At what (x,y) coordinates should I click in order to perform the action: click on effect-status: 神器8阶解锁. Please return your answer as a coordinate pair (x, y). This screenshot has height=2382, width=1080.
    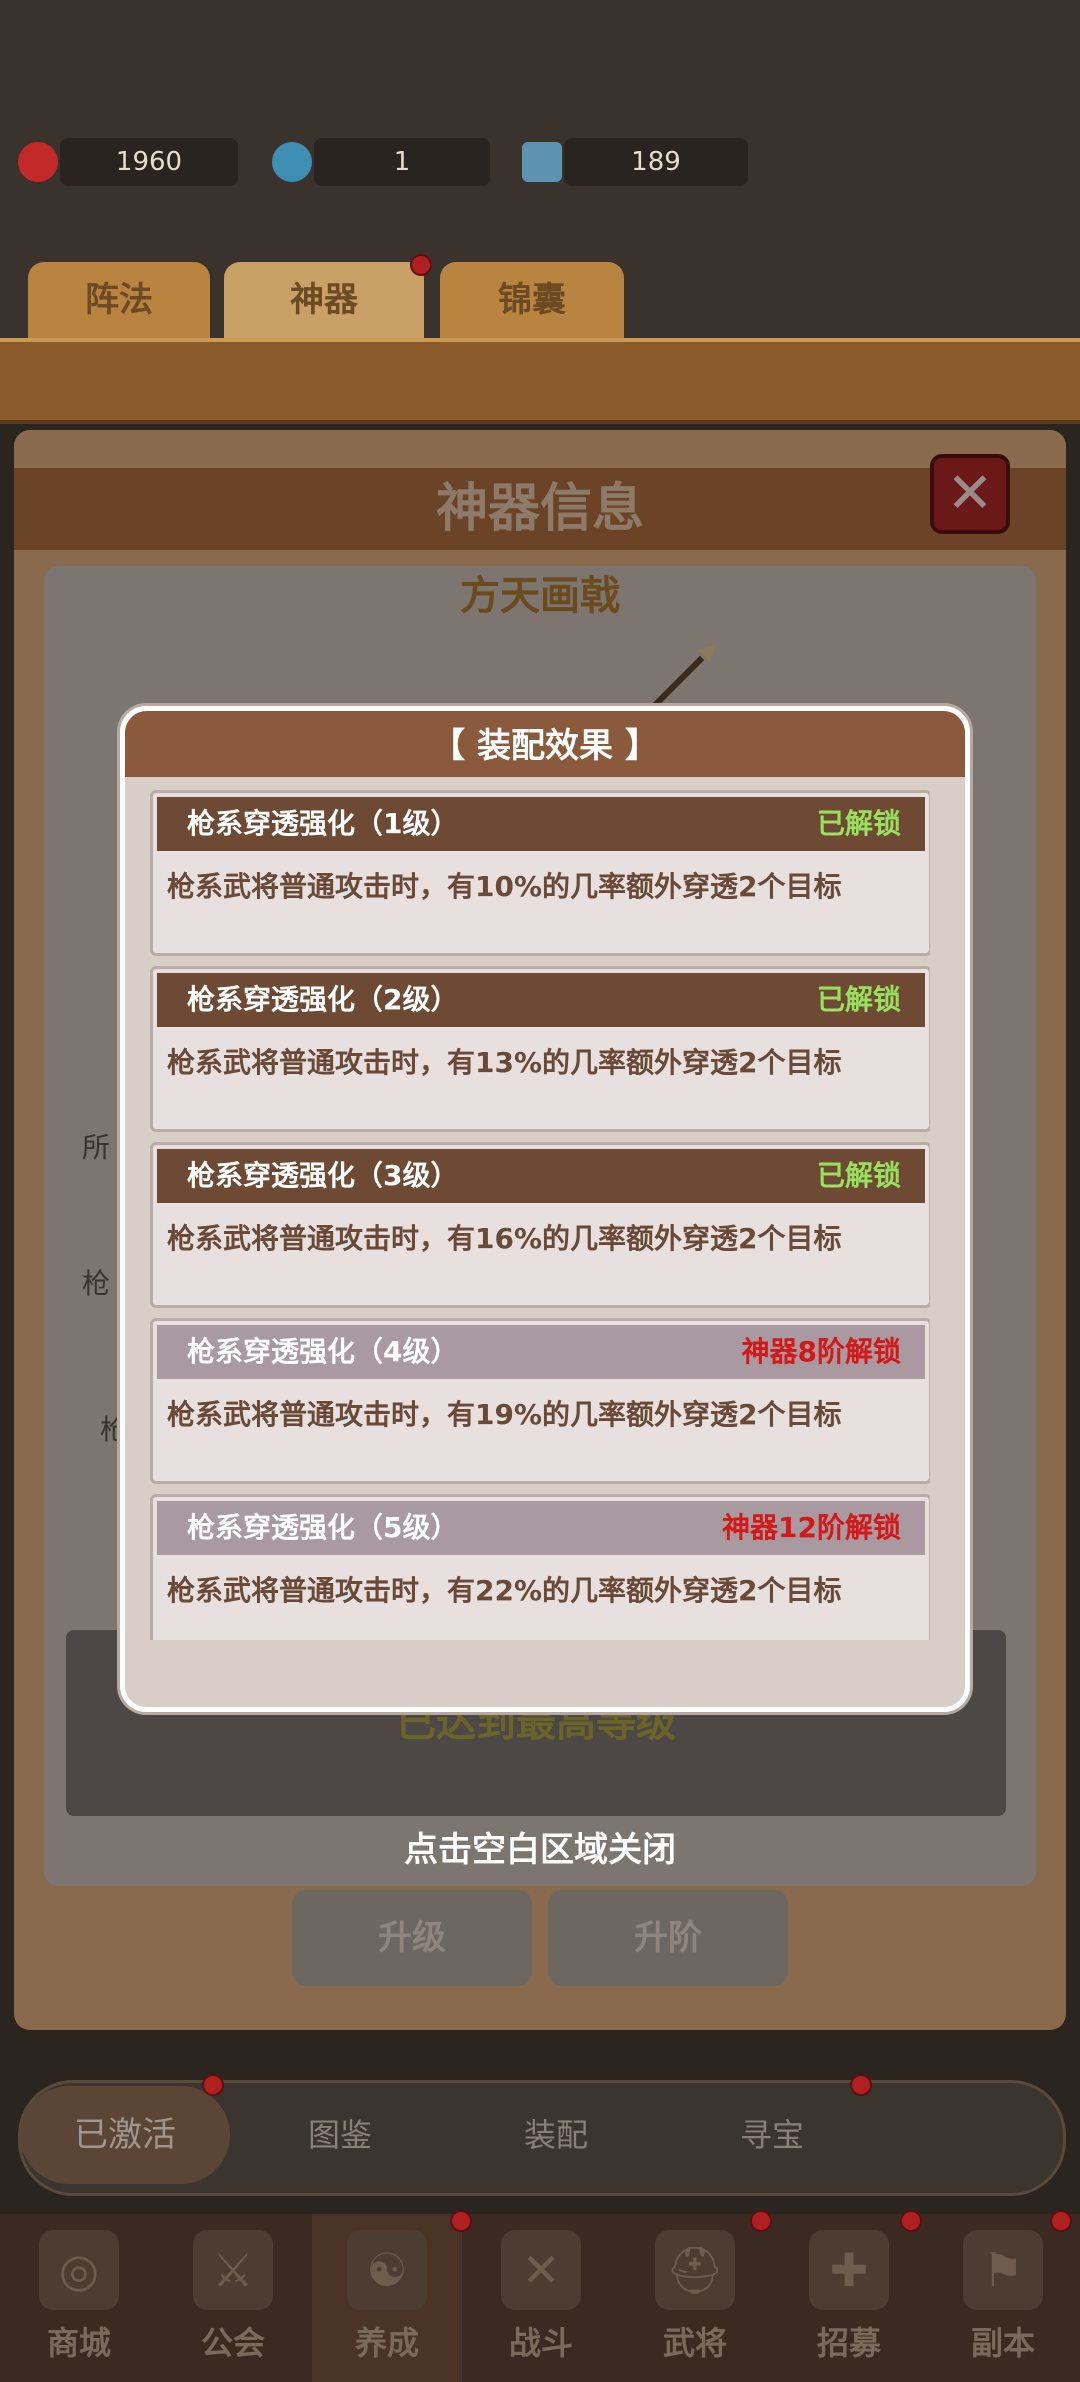
    Looking at the image, I should click on (821, 1351).